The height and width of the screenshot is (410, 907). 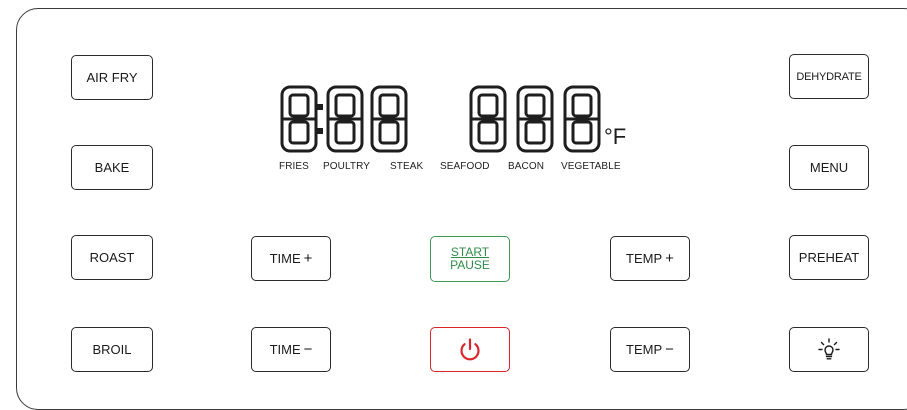 I want to click on category-bacon: BACON, so click(x=526, y=166).